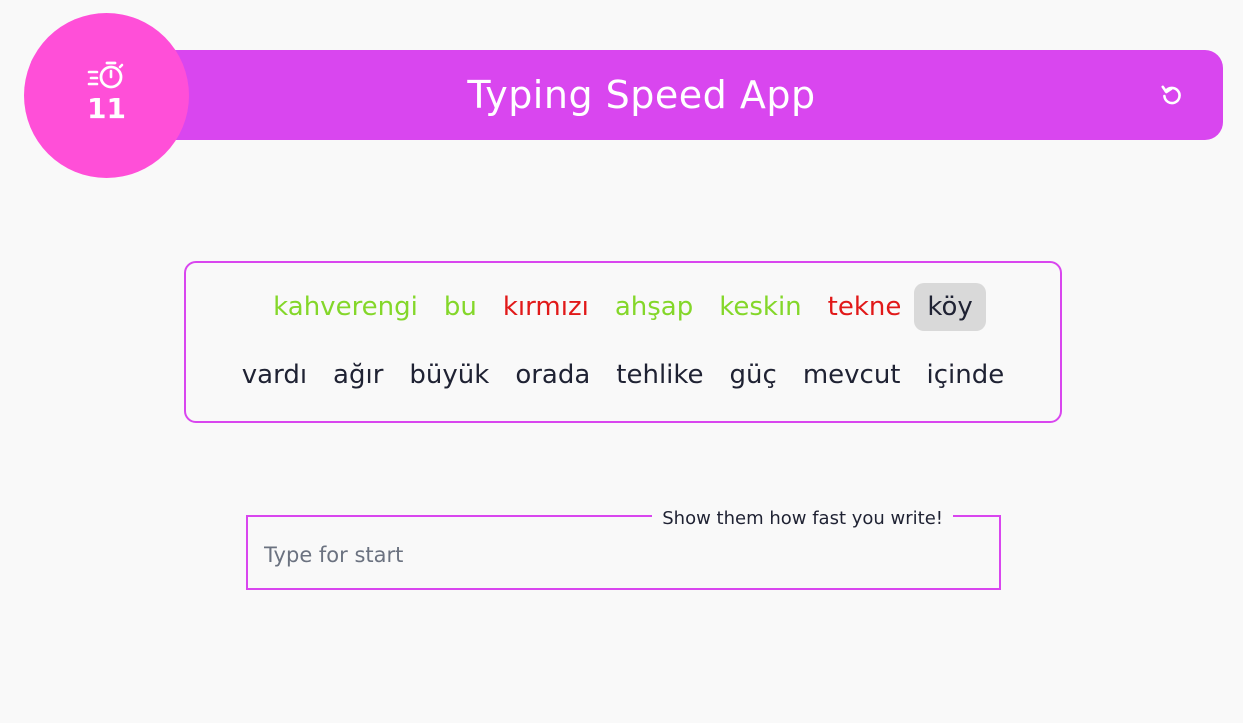 This screenshot has width=1243, height=723. I want to click on word-item: içinde, so click(965, 375).